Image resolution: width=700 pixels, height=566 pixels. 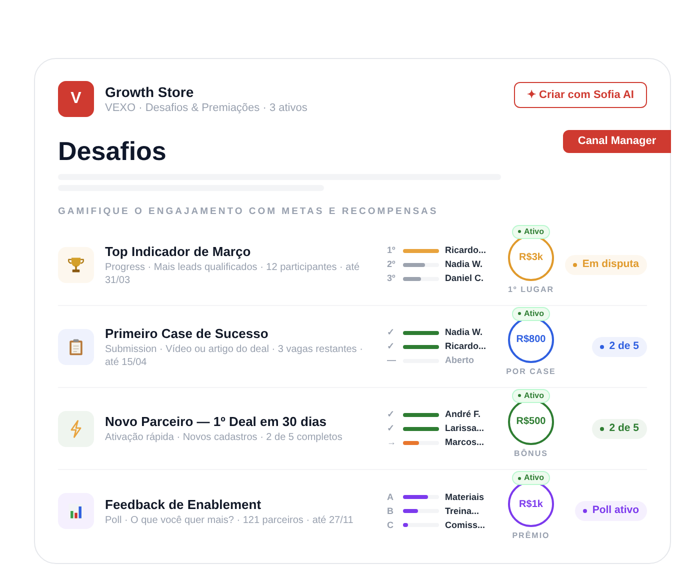 What do you see at coordinates (463, 414) in the screenshot?
I see `entry-name: André F.` at bounding box center [463, 414].